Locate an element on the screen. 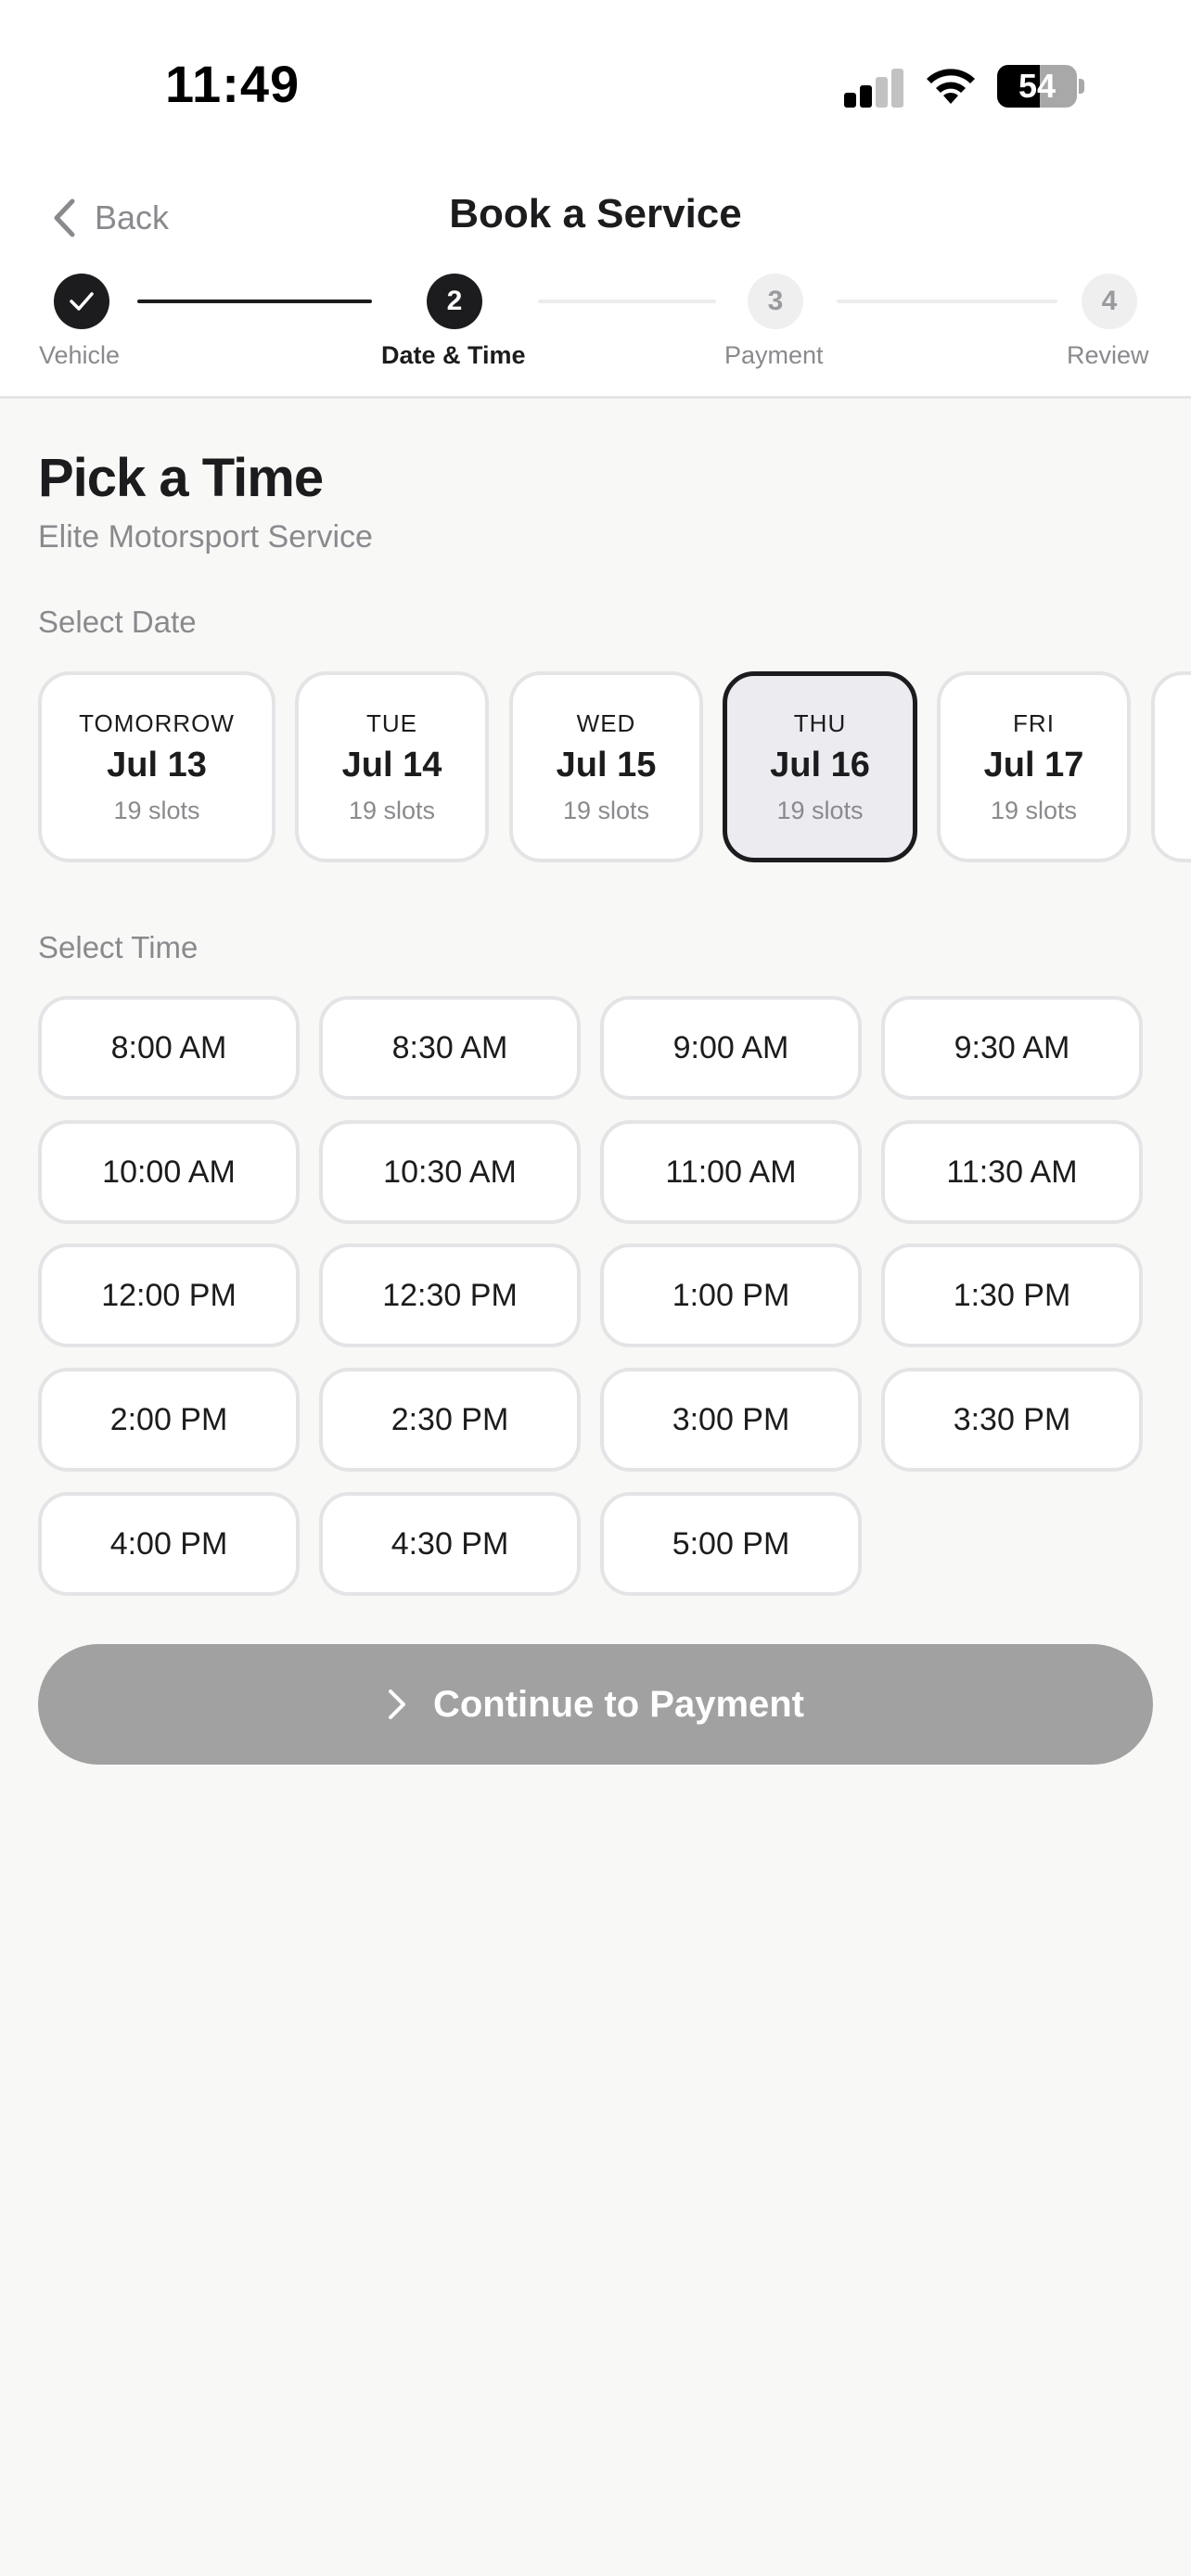 The width and height of the screenshot is (1191, 2576). date-dow: FRI is located at coordinates (1034, 722).